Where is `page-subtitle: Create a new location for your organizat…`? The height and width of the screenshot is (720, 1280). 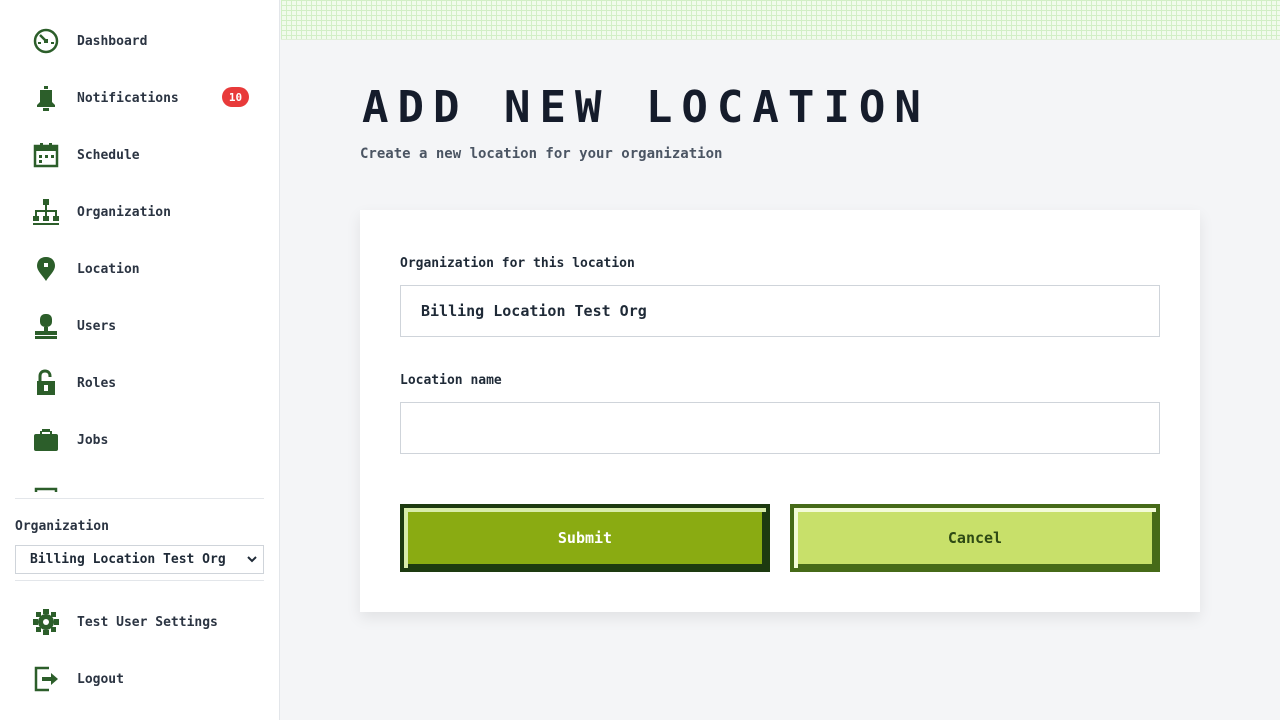 page-subtitle: Create a new location for your organizat… is located at coordinates (541, 154).